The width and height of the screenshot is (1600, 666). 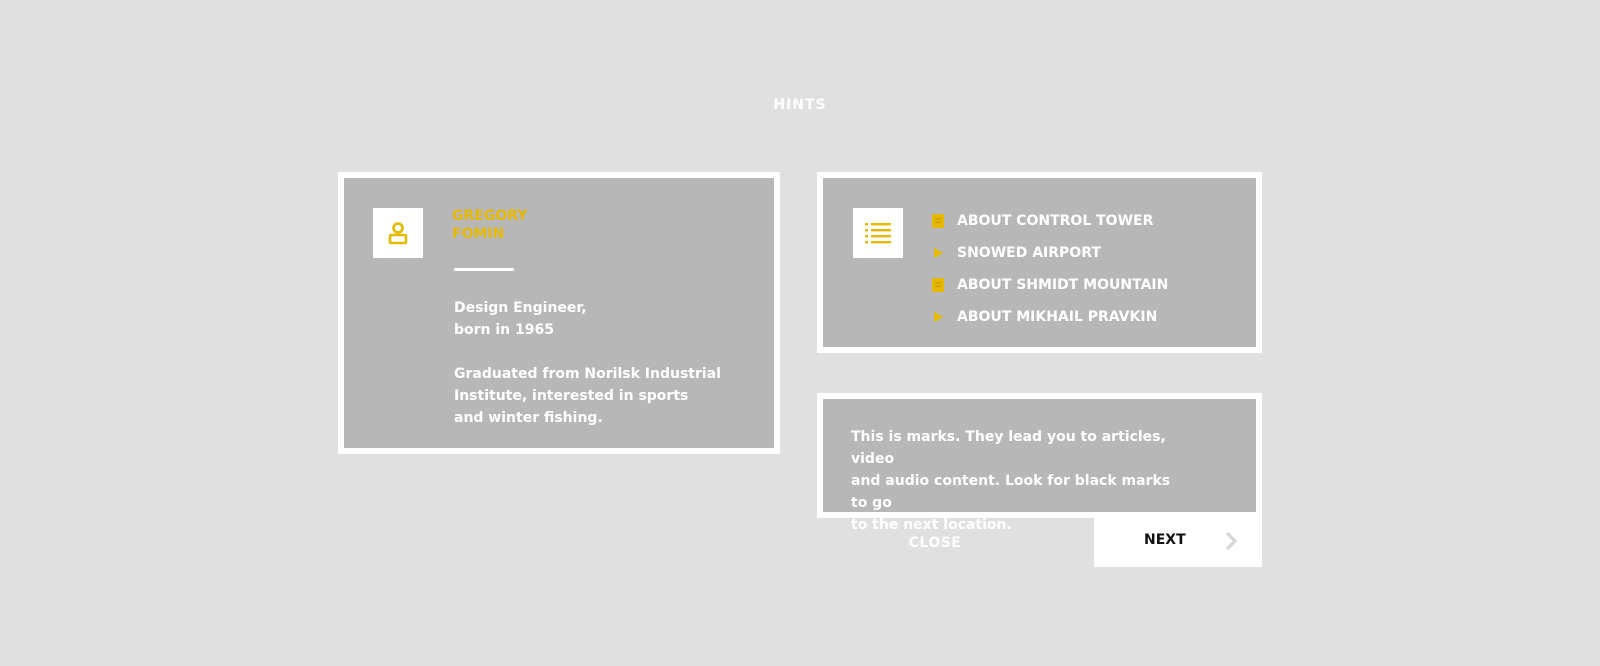 I want to click on person-bio-line: and winter fishing., so click(x=528, y=418).